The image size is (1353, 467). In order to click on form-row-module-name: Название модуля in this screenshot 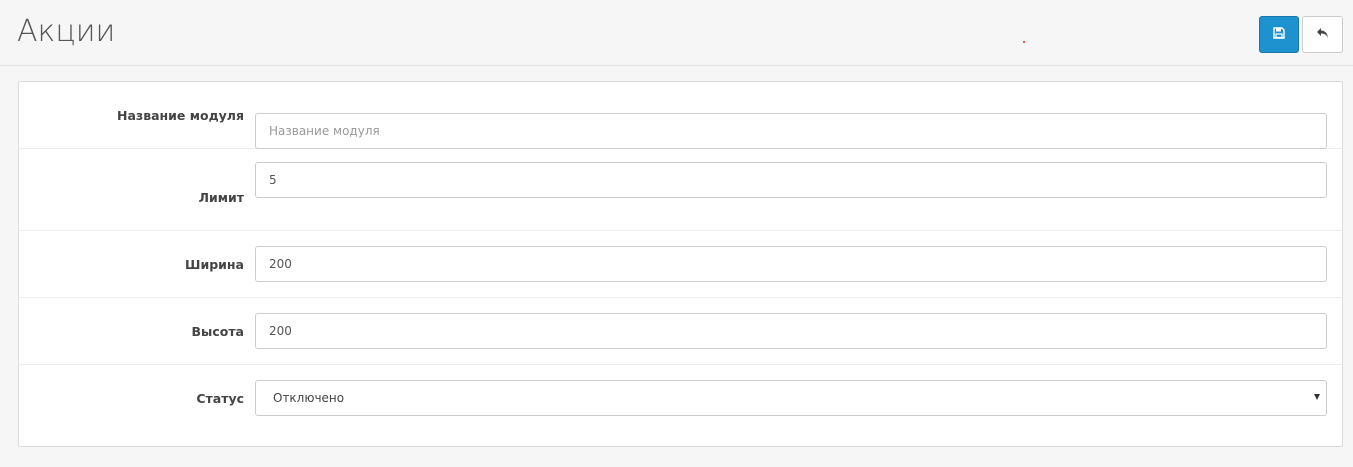, I will do `click(680, 115)`.